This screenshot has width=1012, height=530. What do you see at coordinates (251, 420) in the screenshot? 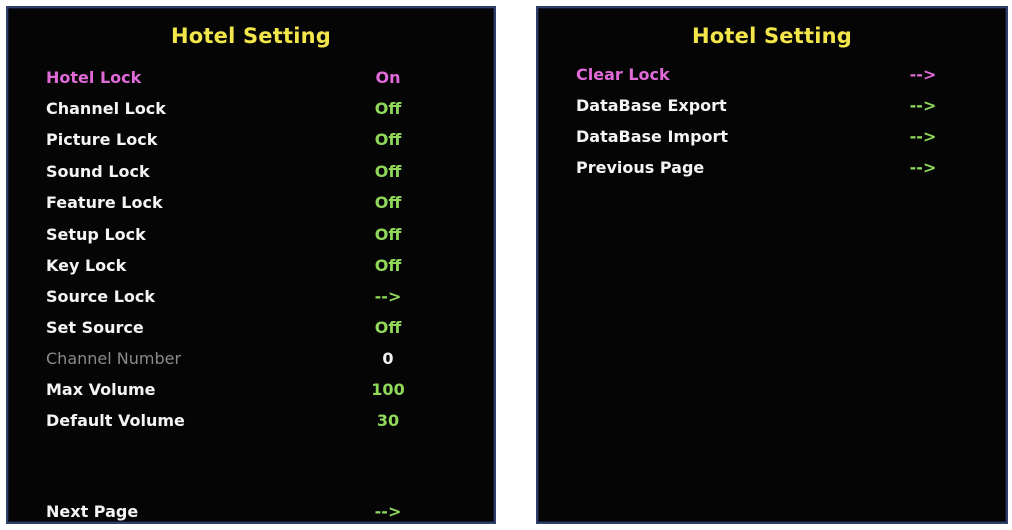
I see `menu-item-default-volume: Default Volume 30` at bounding box center [251, 420].